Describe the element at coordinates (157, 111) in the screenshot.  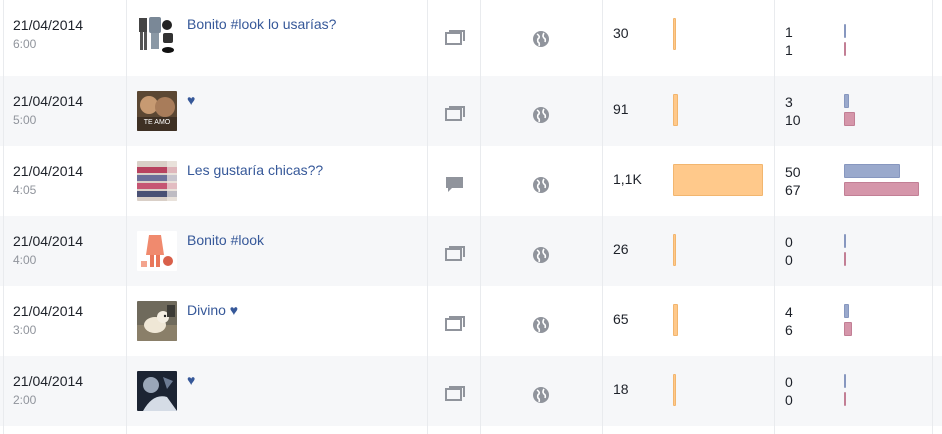
I see `te-amo-thumbnail: TE AMO` at that location.